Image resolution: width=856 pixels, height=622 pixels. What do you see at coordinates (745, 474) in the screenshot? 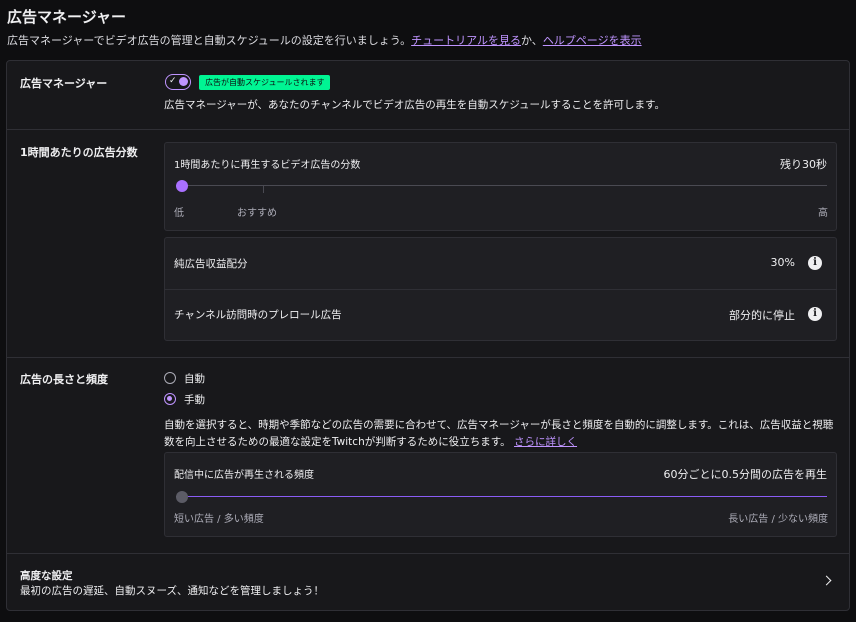
I see `frequency-value: 60分ごとに0.5分間の広告を再生` at bounding box center [745, 474].